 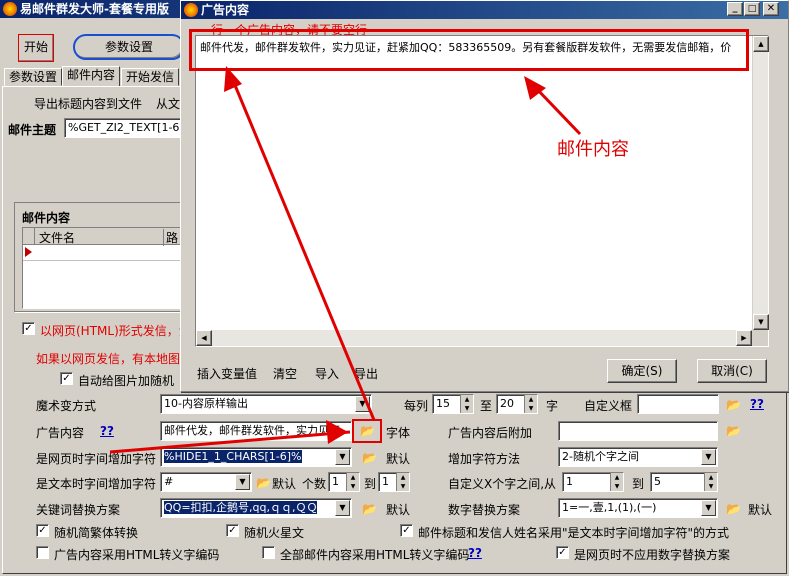 I want to click on arrowhead-dialog, so click(x=233, y=79).